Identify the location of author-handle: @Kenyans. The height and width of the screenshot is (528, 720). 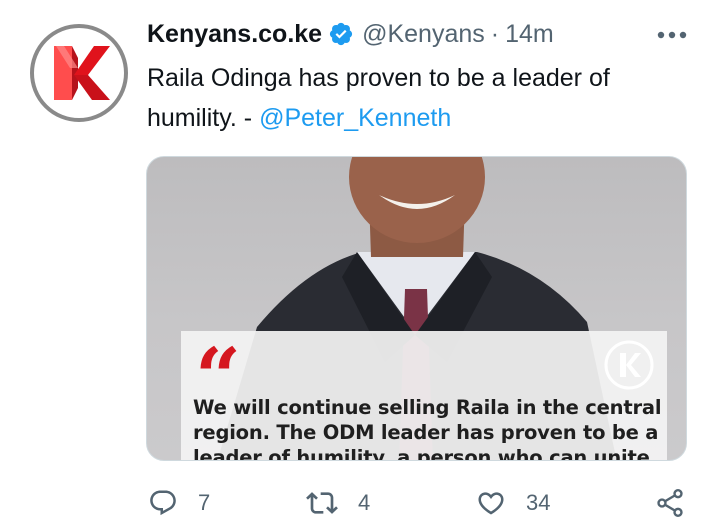
(423, 34).